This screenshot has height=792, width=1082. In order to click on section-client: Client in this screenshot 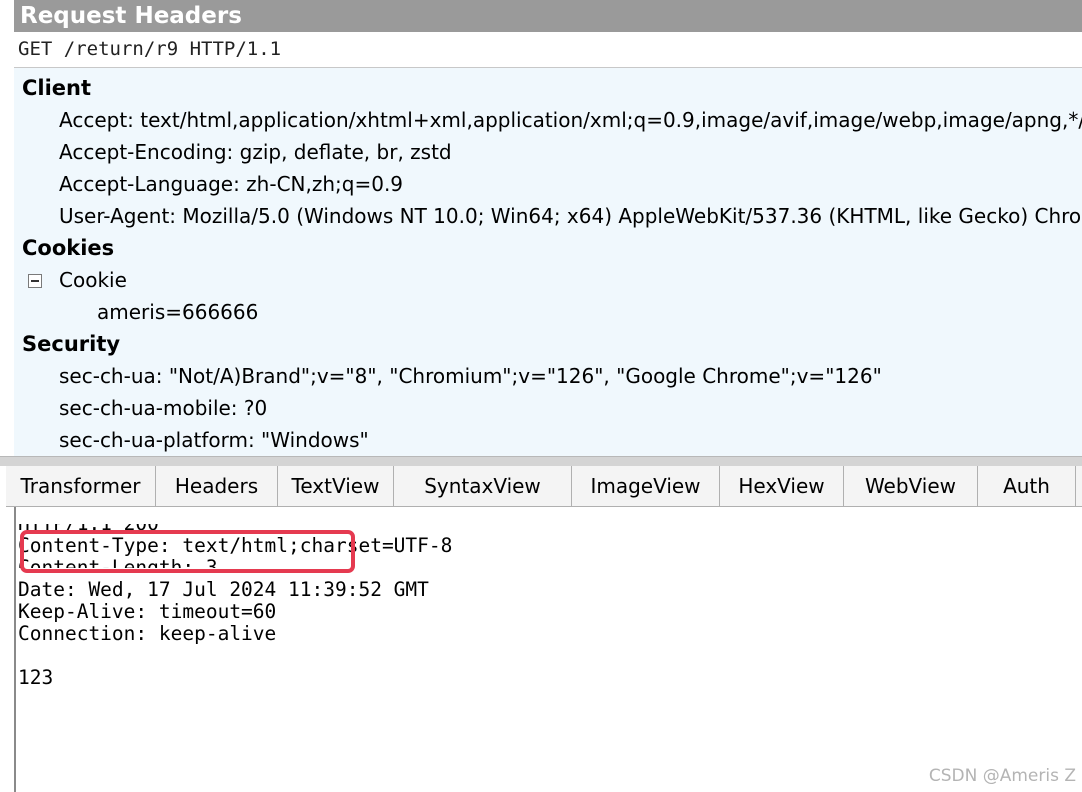, I will do `click(56, 88)`.